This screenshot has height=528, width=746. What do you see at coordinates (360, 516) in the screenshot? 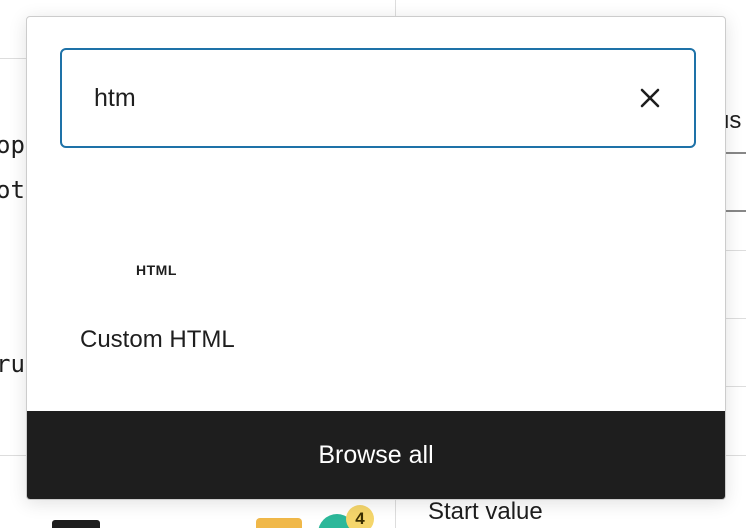
I see `notification-badge: 4` at bounding box center [360, 516].